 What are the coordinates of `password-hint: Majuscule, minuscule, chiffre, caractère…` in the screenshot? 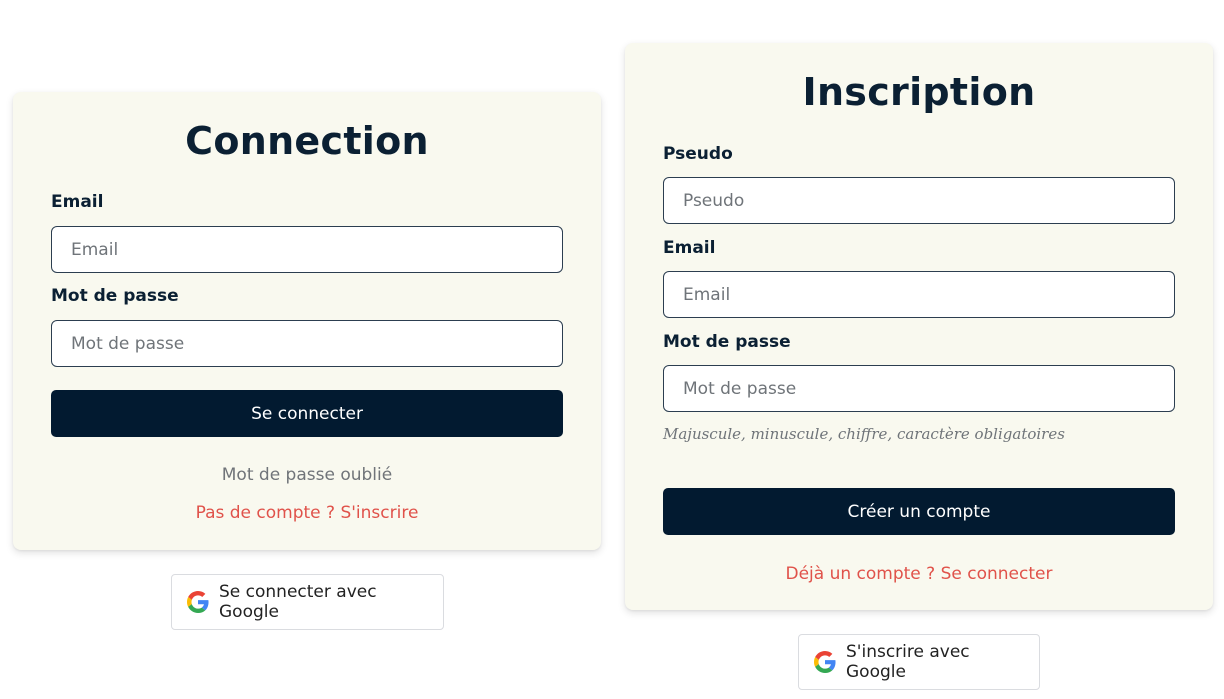 It's located at (864, 434).